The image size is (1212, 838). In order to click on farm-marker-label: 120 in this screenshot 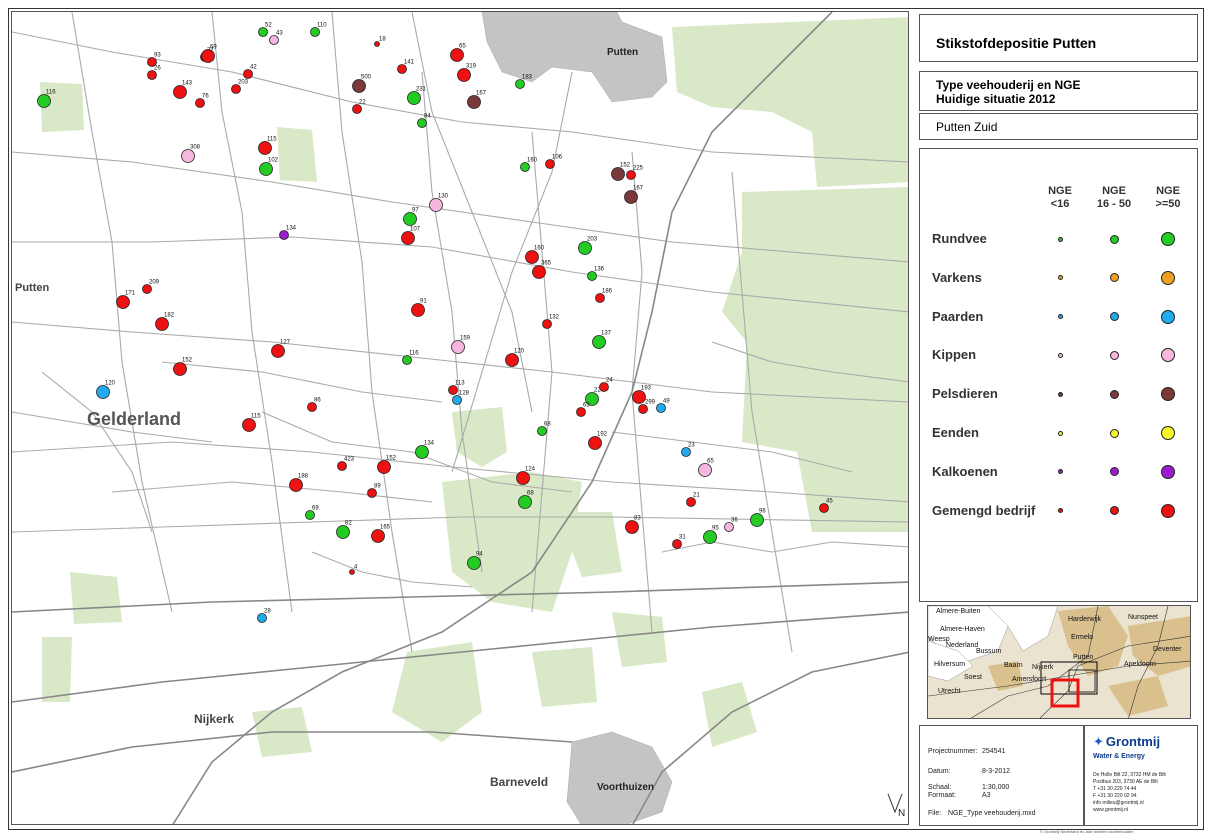, I will do `click(519, 352)`.